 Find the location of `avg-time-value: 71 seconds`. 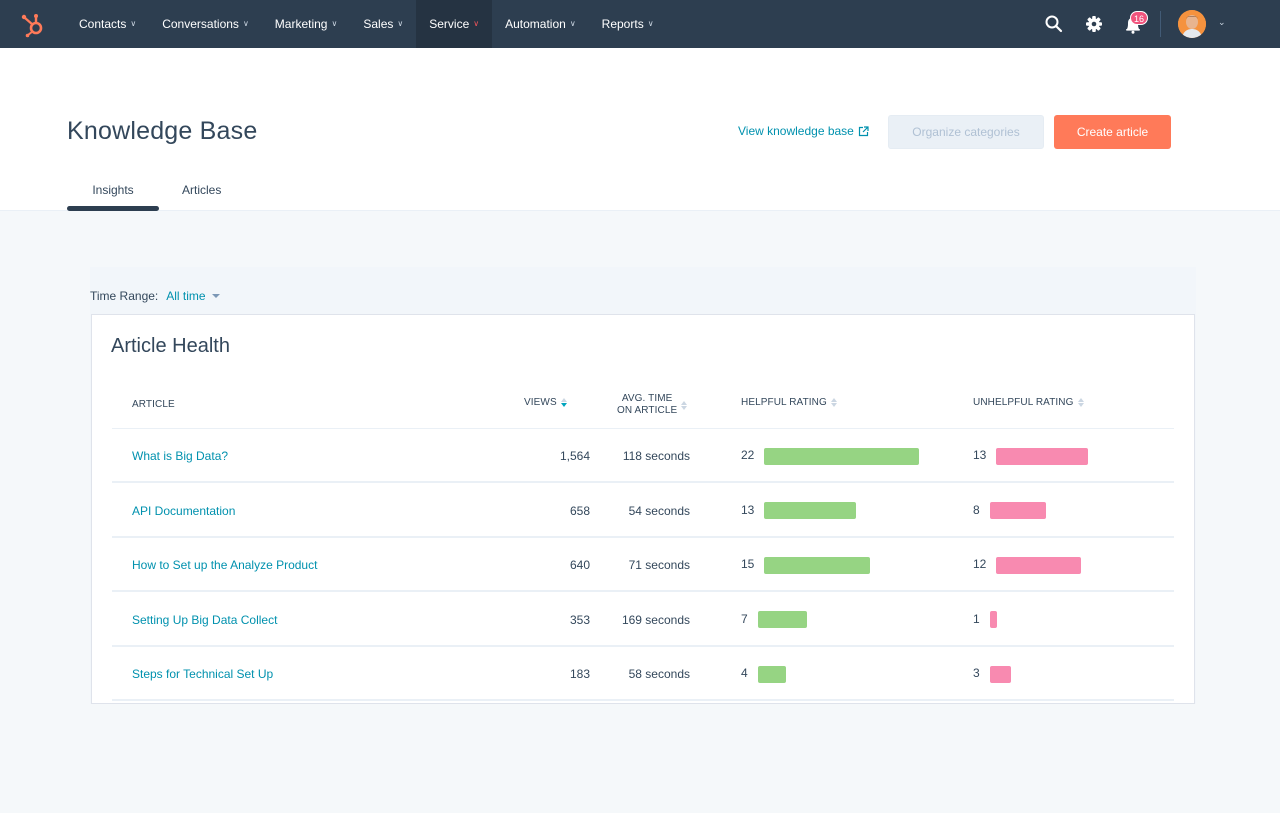

avg-time-value: 71 seconds is located at coordinates (659, 565).